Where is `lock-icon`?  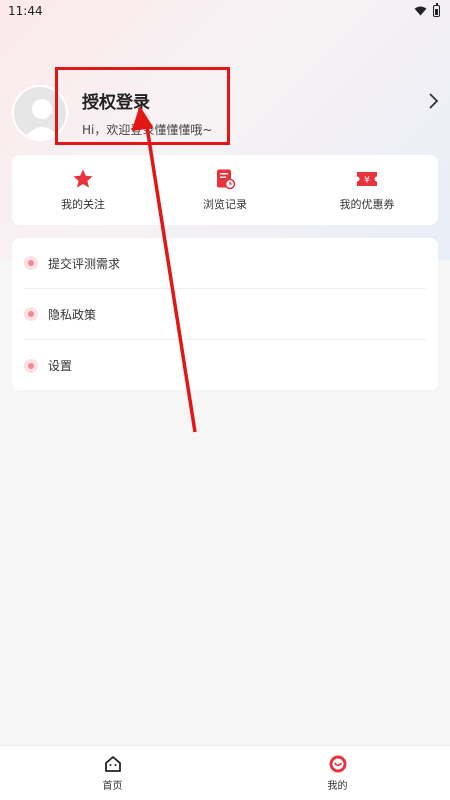 lock-icon is located at coordinates (31, 314).